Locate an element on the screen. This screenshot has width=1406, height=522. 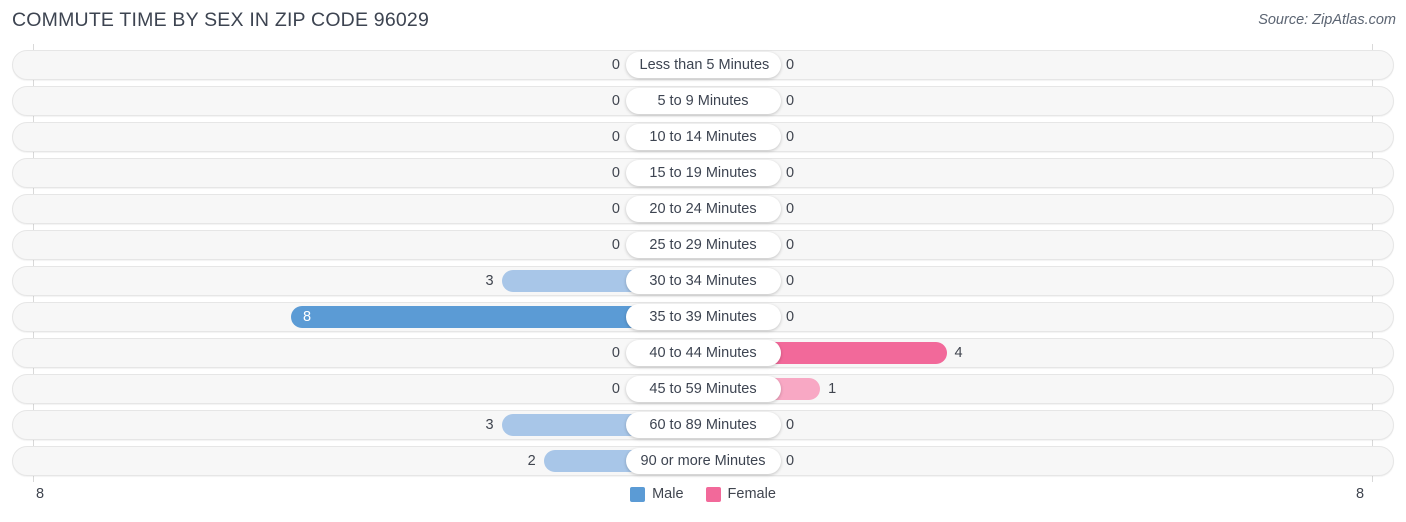
table-row: 0 0 20 to 24 Minutes is located at coordinates (703, 209).